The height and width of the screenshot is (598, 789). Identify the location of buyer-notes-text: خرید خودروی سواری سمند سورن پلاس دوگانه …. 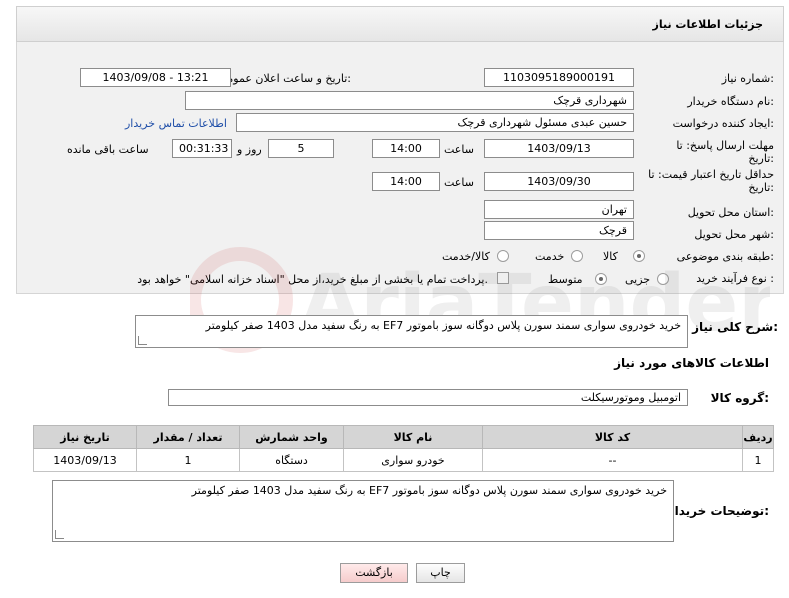
(429, 490).